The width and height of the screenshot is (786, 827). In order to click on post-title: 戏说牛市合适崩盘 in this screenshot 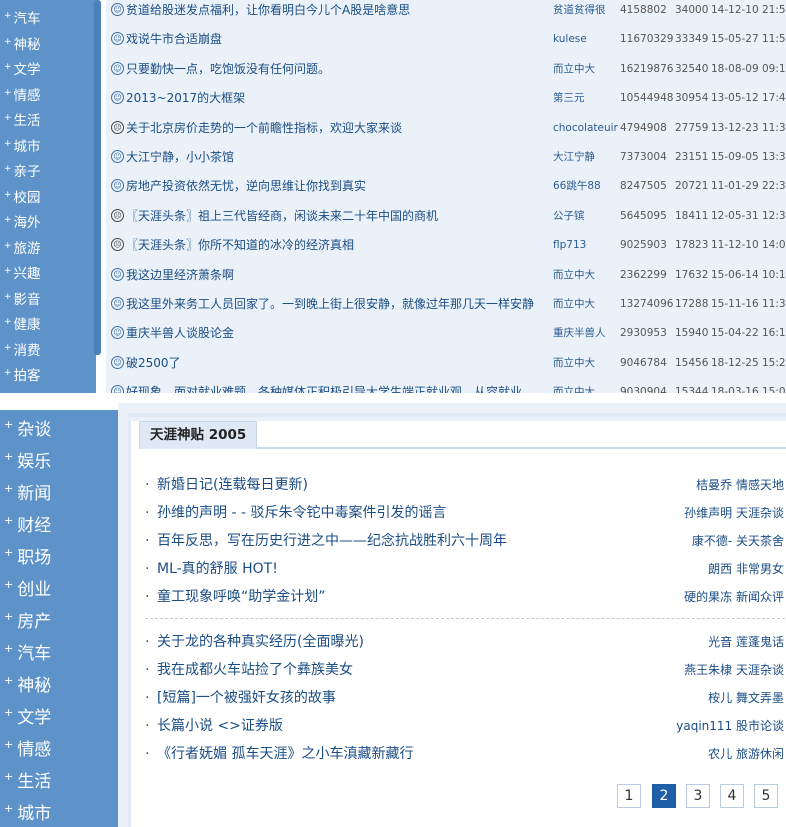, I will do `click(174, 39)`.